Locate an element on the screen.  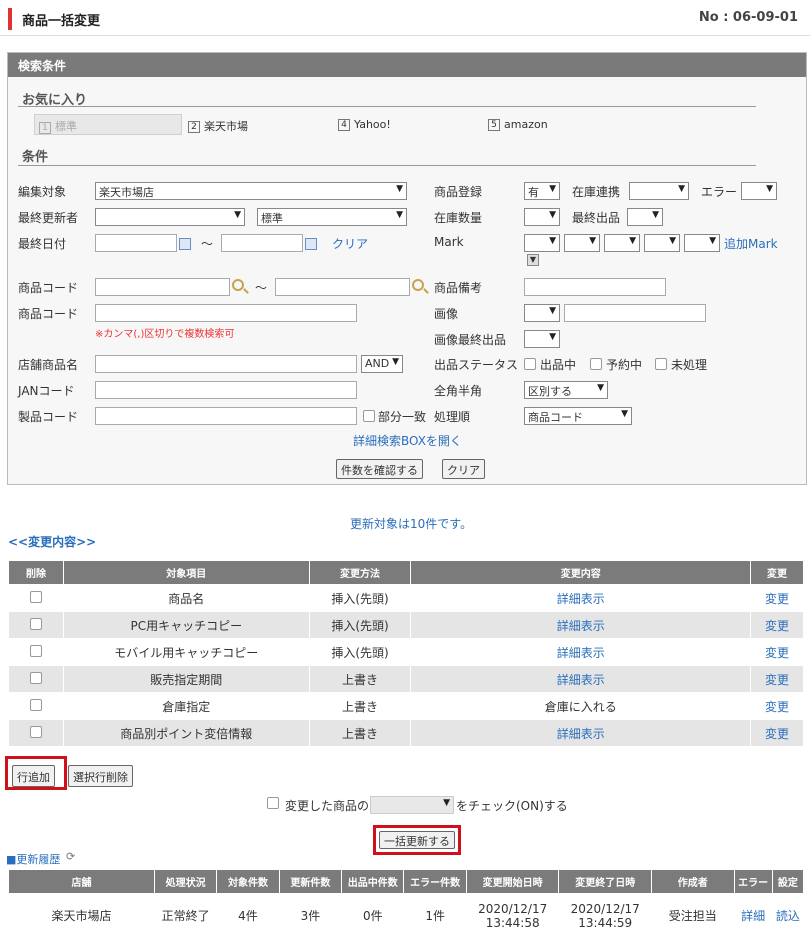
check-changed-suffix: をチェック(ON)する is located at coordinates (512, 806).